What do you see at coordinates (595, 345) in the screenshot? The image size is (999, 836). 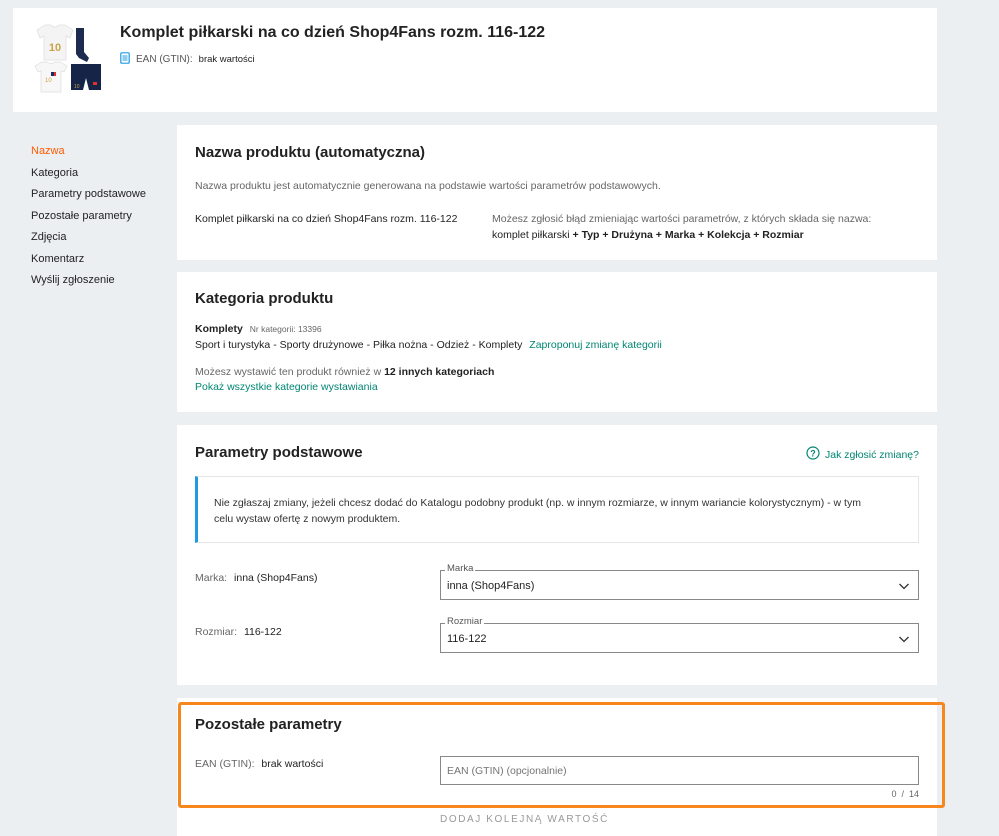 I see `change-category-link: Zaproponuj zmianę kategorii` at bounding box center [595, 345].